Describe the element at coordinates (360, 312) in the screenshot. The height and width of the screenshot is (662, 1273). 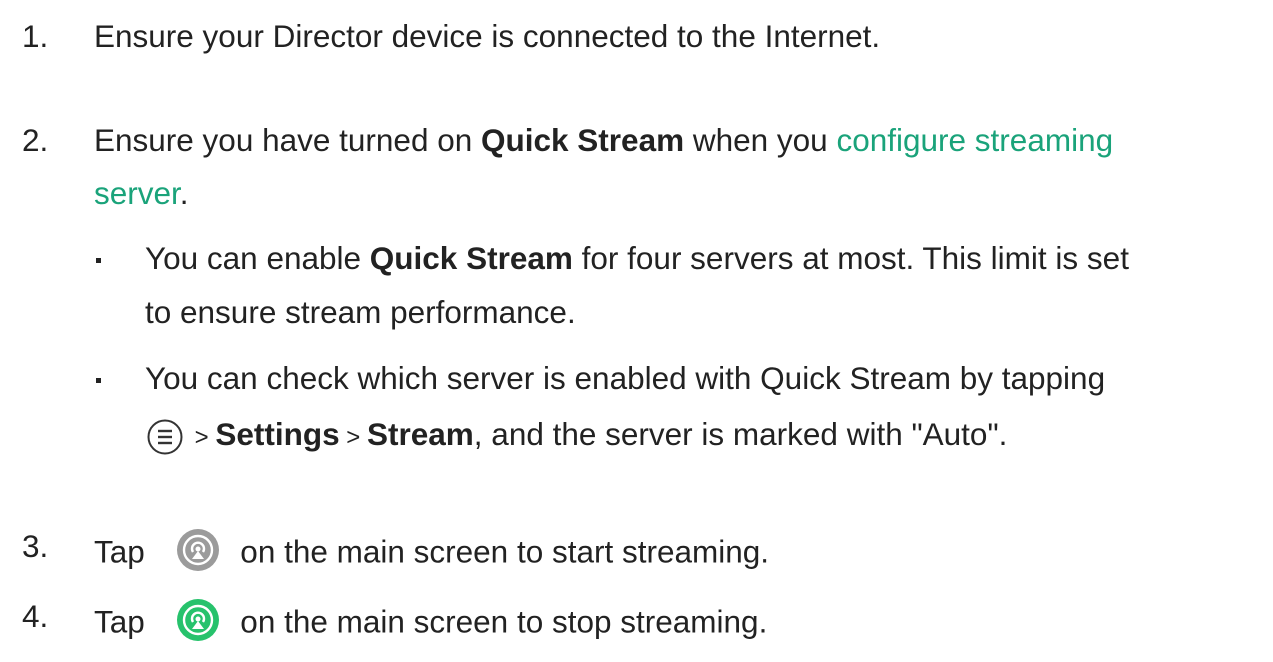
I see `bullet-text-cont: to ensure stream performance.` at that location.